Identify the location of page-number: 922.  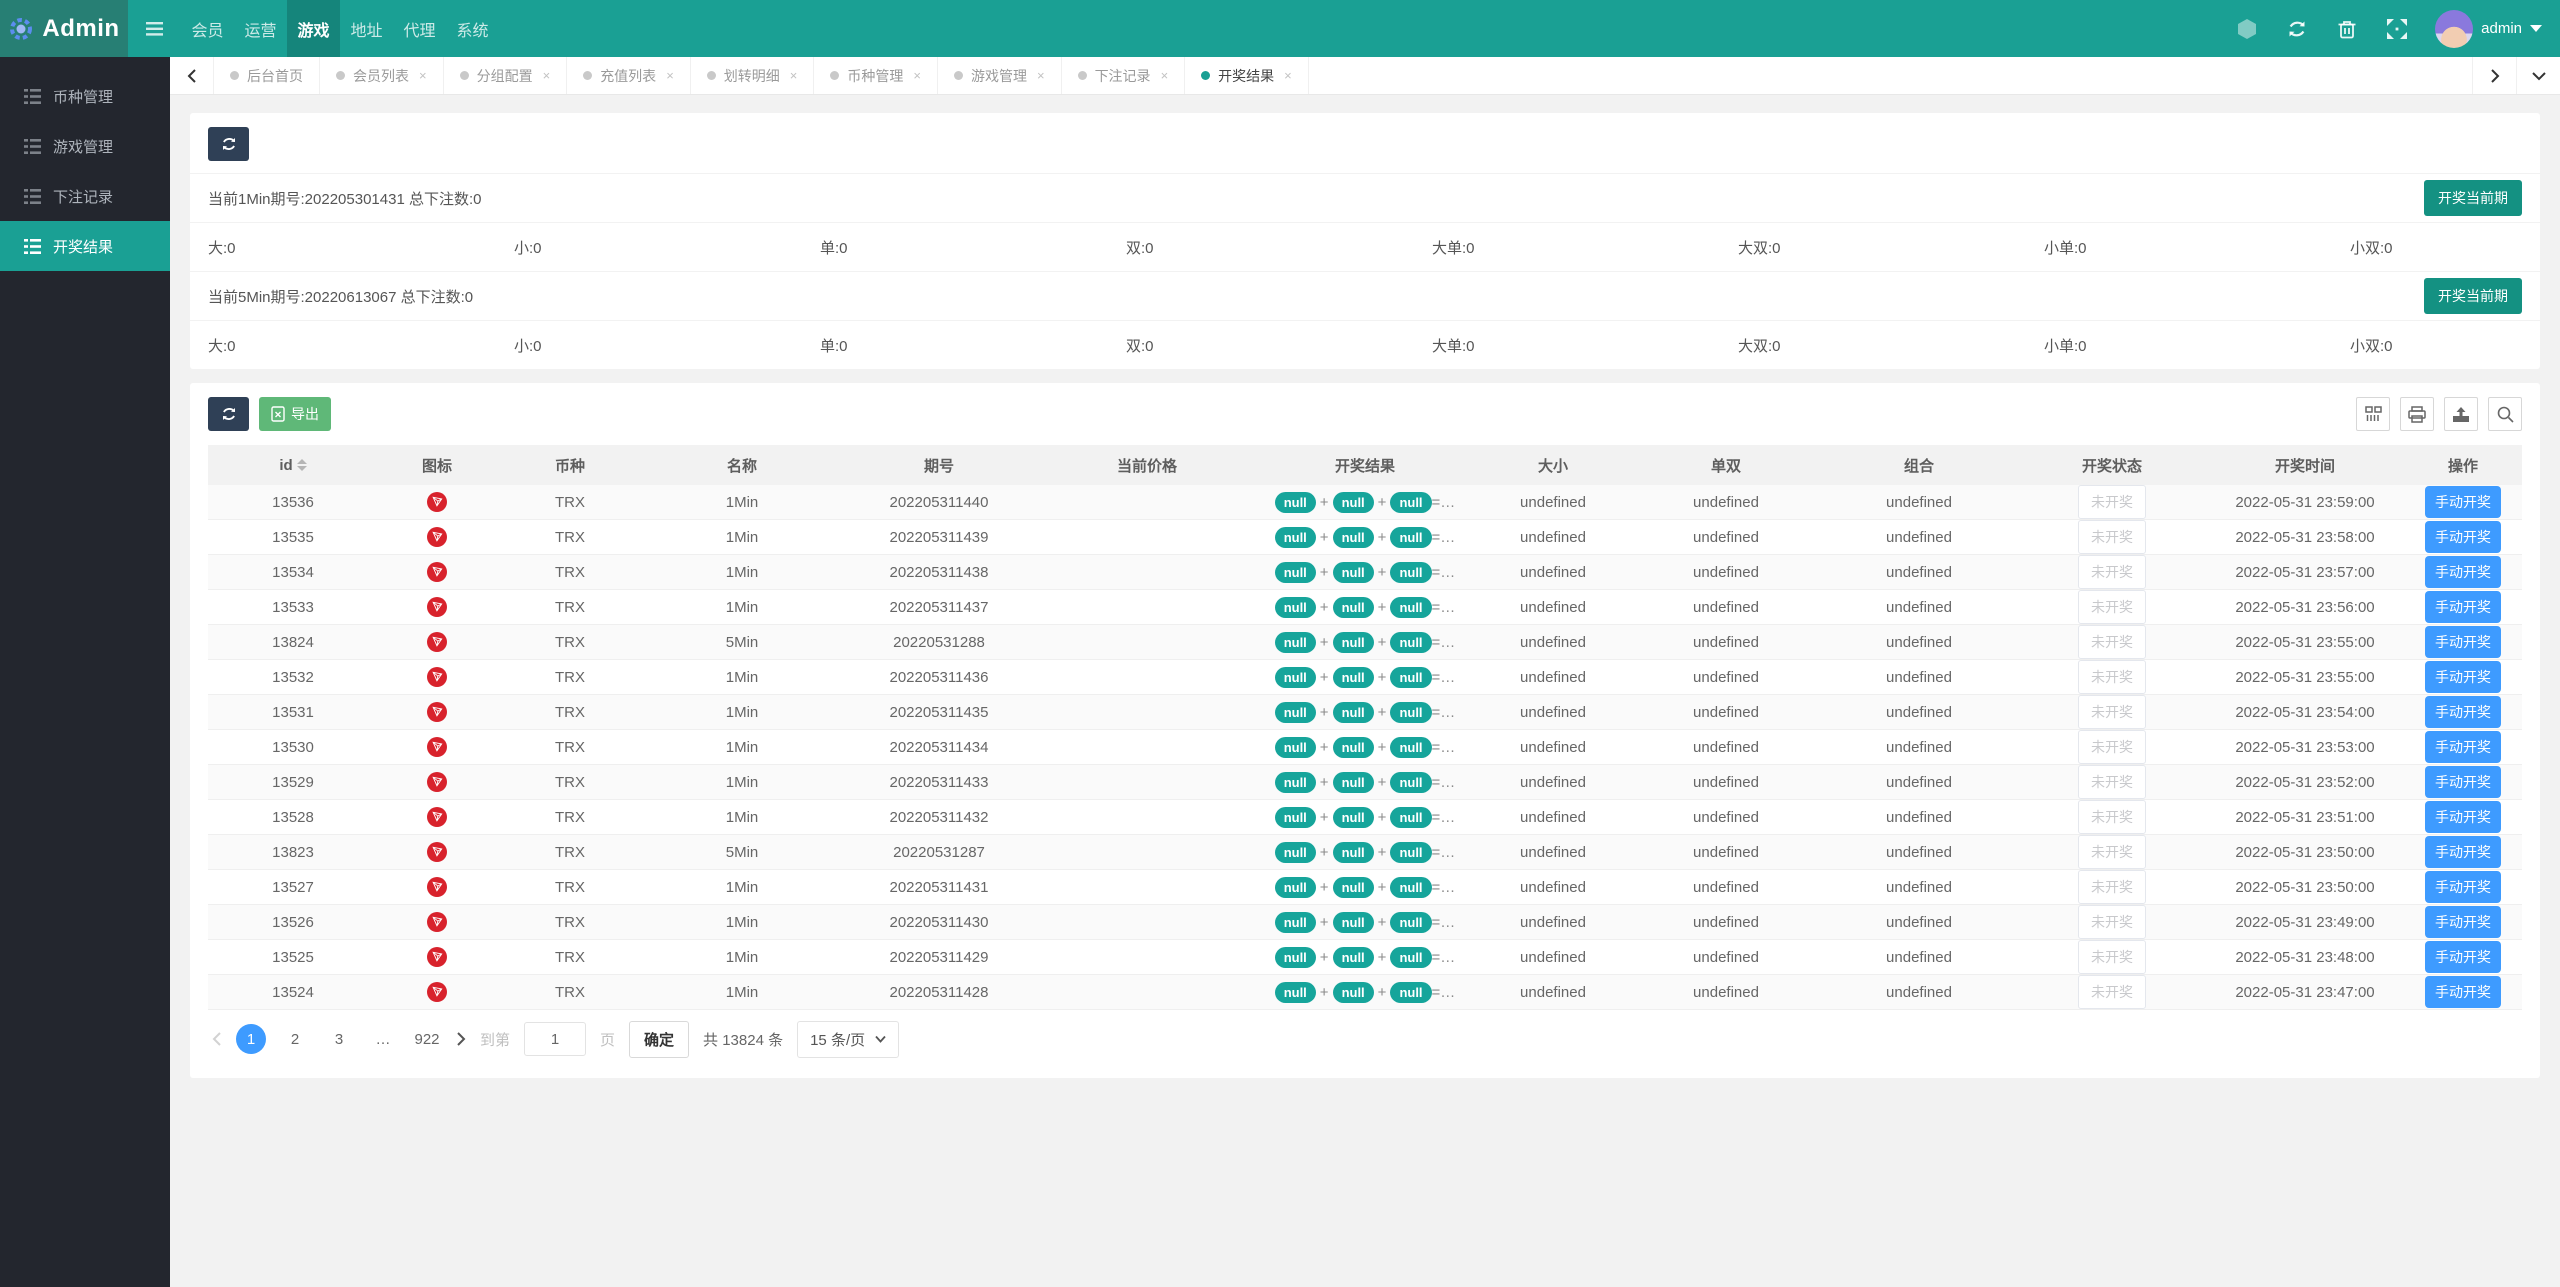
(427, 1039).